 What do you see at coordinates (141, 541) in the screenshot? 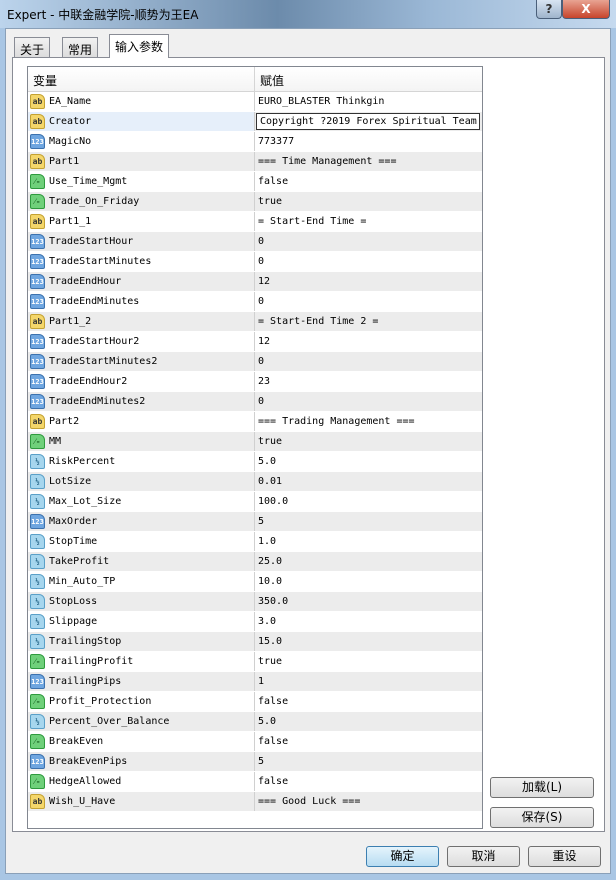
I see `variable-cell: ½ StopTime` at bounding box center [141, 541].